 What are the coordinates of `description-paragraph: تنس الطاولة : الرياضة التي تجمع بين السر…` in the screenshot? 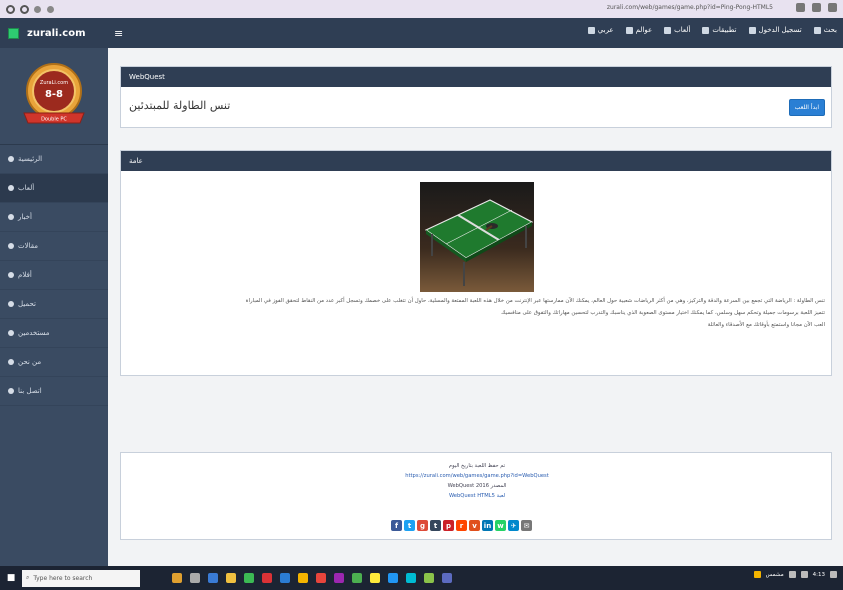 It's located at (535, 301).